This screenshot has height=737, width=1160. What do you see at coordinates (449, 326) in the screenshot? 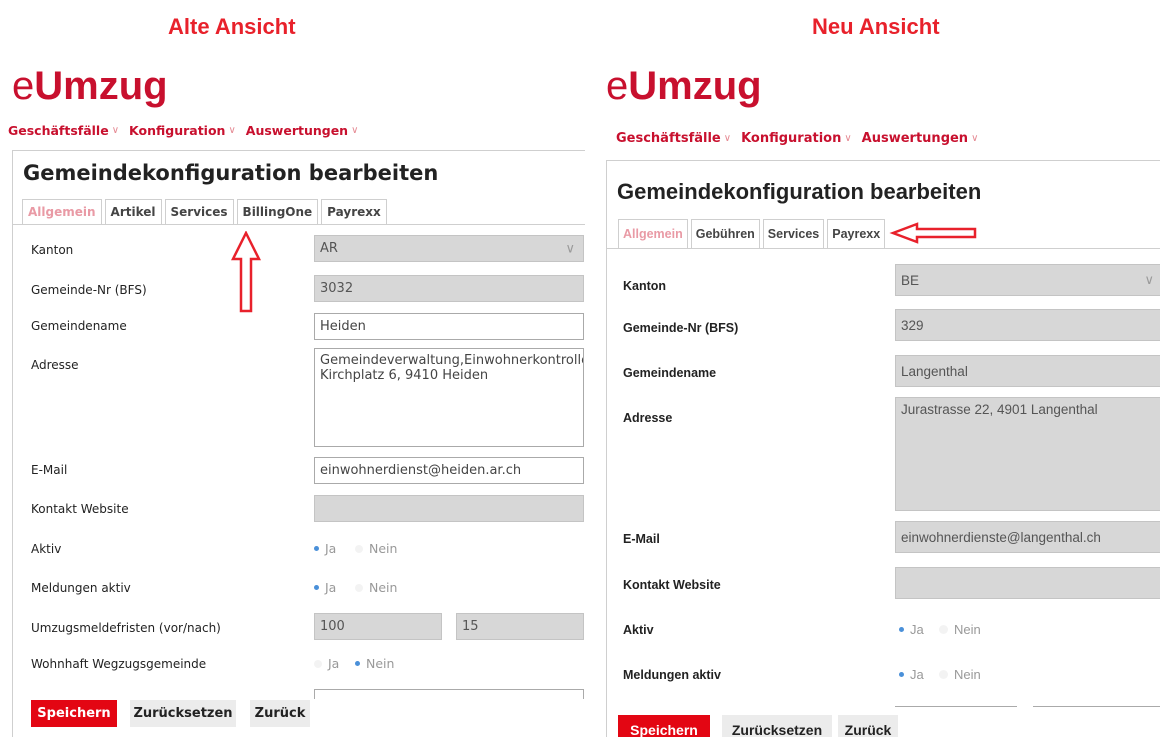
I see `gemeindename-field: Heiden` at bounding box center [449, 326].